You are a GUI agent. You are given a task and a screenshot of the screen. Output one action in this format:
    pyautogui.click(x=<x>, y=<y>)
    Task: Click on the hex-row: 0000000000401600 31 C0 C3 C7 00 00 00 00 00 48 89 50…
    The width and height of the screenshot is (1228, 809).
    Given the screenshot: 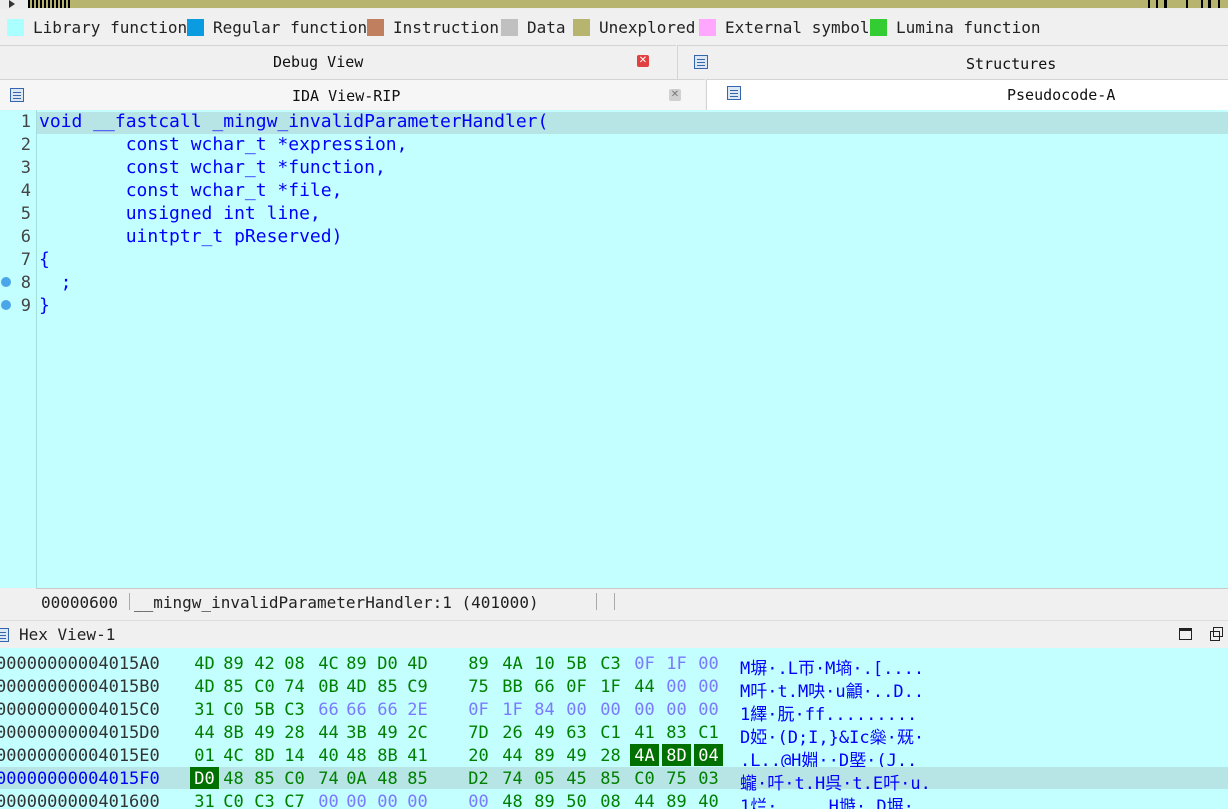 What is the action you would take?
    pyautogui.click(x=614, y=799)
    